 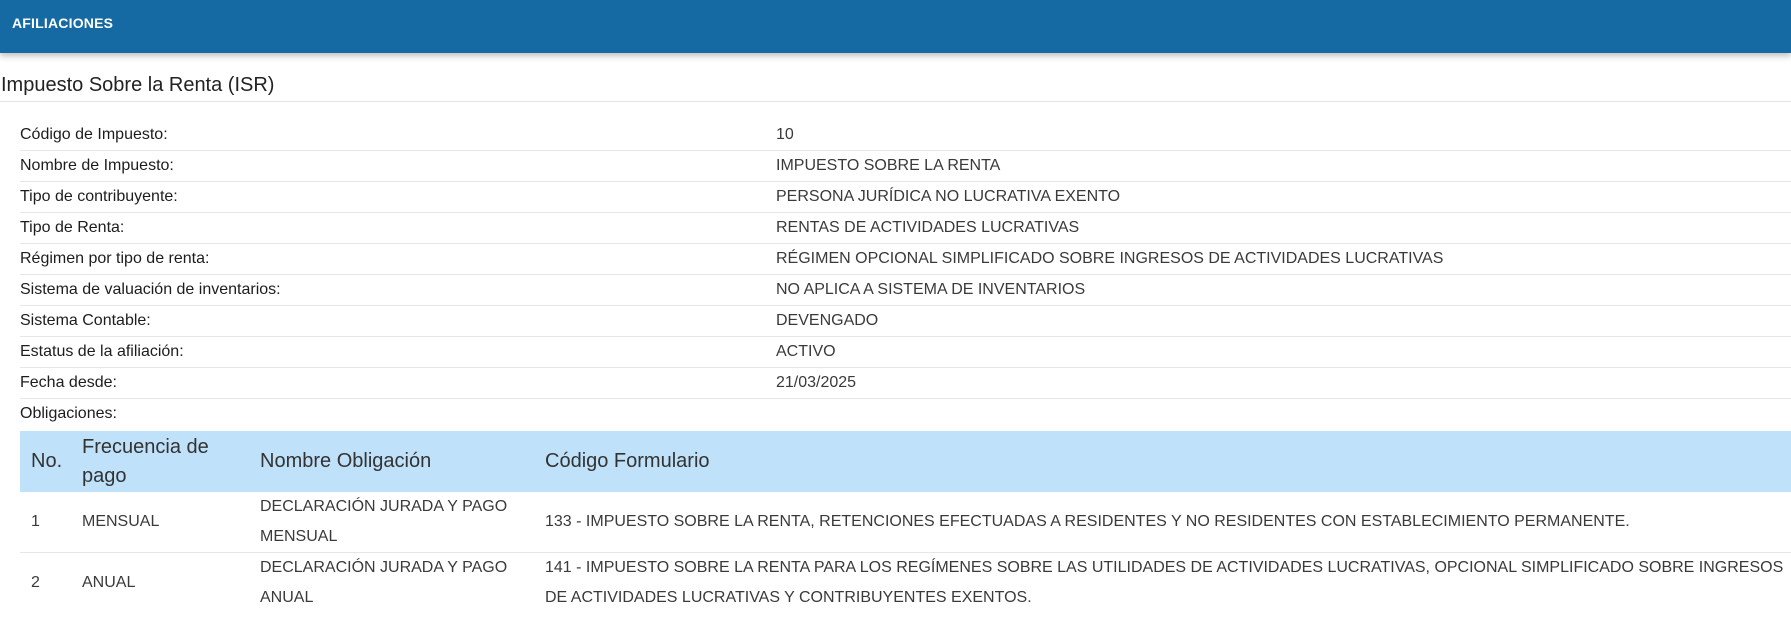 I want to click on detail-row-obligations: Obligaciones:, so click(x=905, y=414).